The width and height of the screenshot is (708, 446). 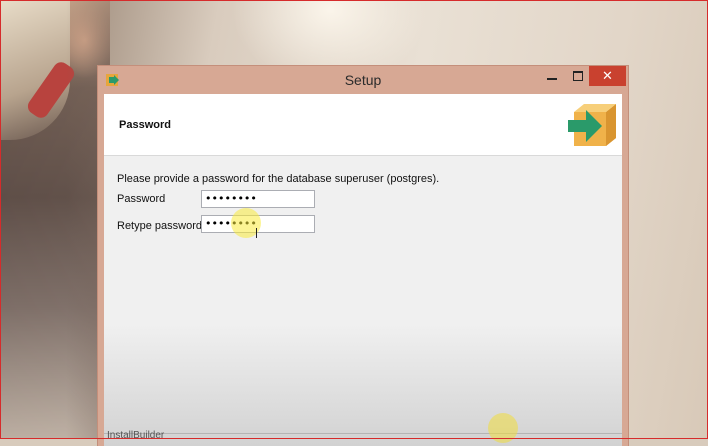 What do you see at coordinates (363, 125) in the screenshot?
I see `page-header: Password` at bounding box center [363, 125].